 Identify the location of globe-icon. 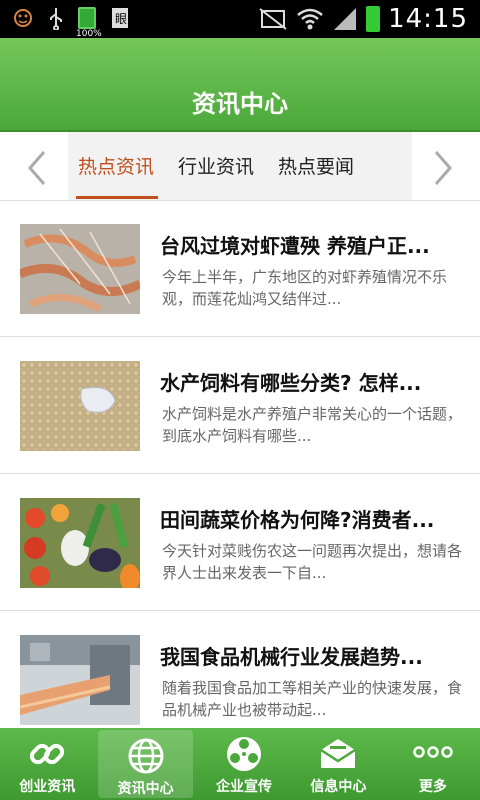
(146, 756).